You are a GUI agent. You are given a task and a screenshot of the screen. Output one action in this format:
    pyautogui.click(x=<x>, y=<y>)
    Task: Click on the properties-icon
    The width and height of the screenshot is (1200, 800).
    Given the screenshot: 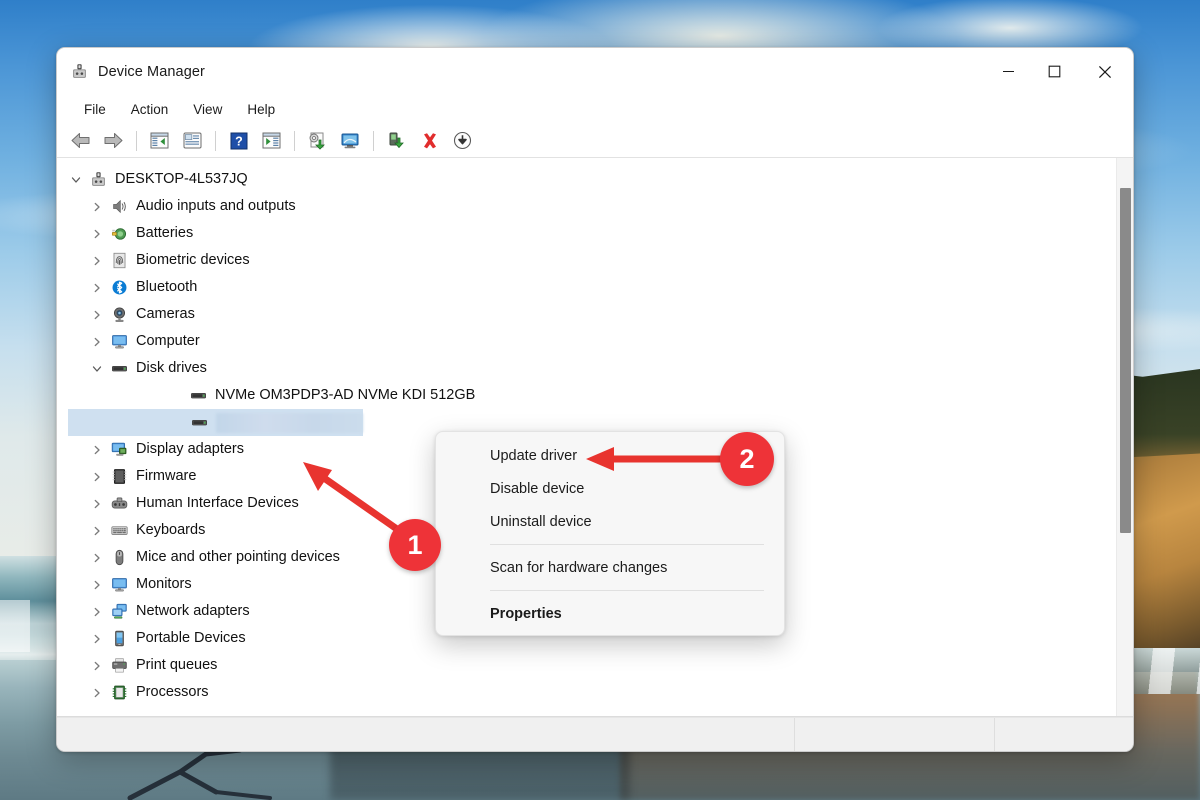 What is the action you would take?
    pyautogui.click(x=192, y=140)
    